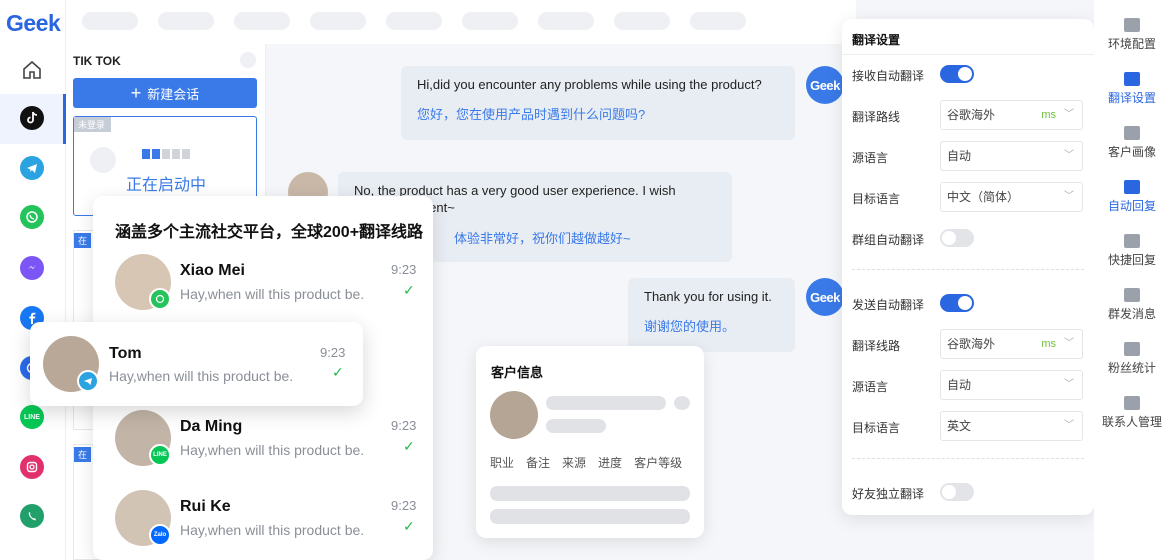  Describe the element at coordinates (1132, 143) in the screenshot. I see `rail-customer-profile: 客户画像` at that location.